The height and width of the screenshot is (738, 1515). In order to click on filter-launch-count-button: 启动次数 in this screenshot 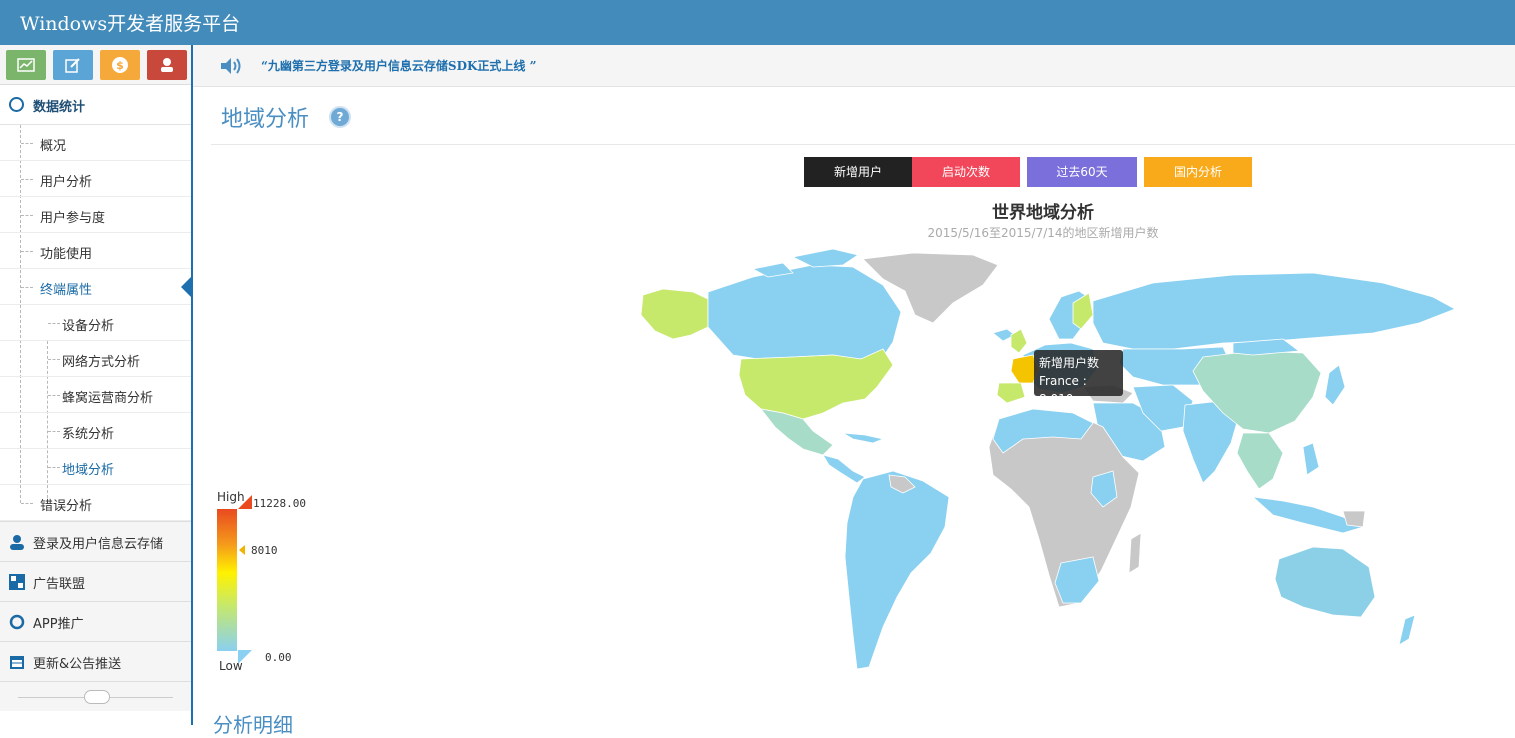, I will do `click(966, 172)`.